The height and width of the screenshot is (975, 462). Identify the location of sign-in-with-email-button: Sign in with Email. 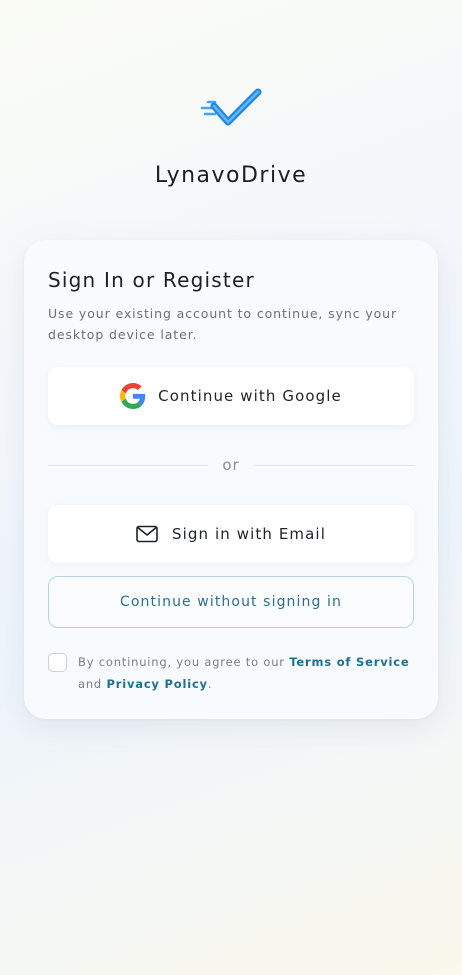
(231, 534).